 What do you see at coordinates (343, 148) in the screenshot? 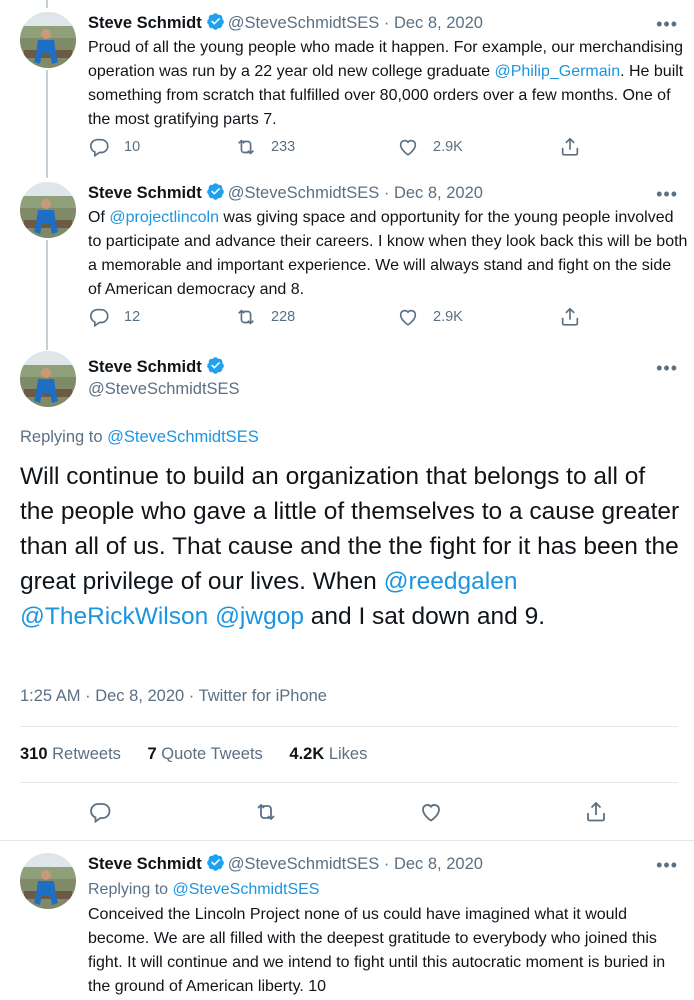
I see `tweet-actions: 10 233 2.9K` at bounding box center [343, 148].